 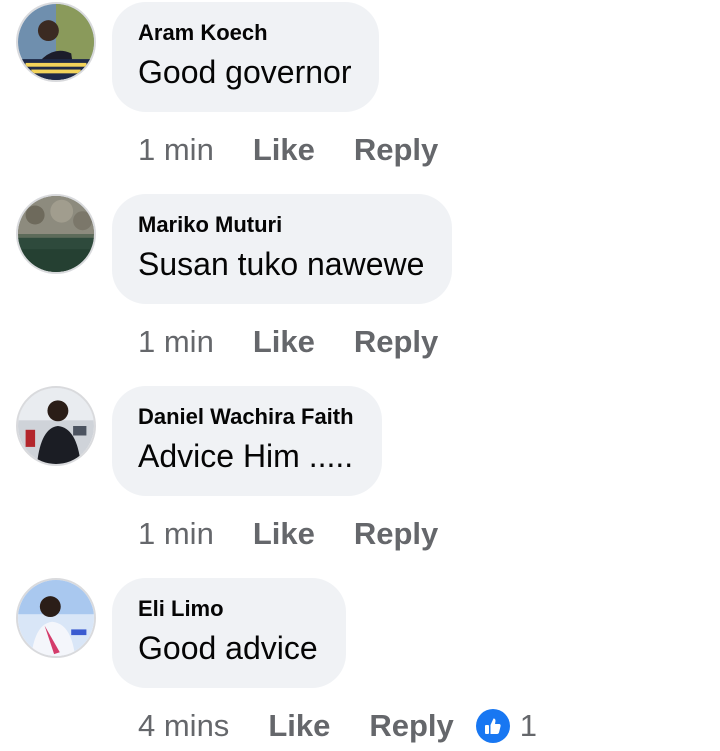 I want to click on comment-author: Eli Limo, so click(x=228, y=609).